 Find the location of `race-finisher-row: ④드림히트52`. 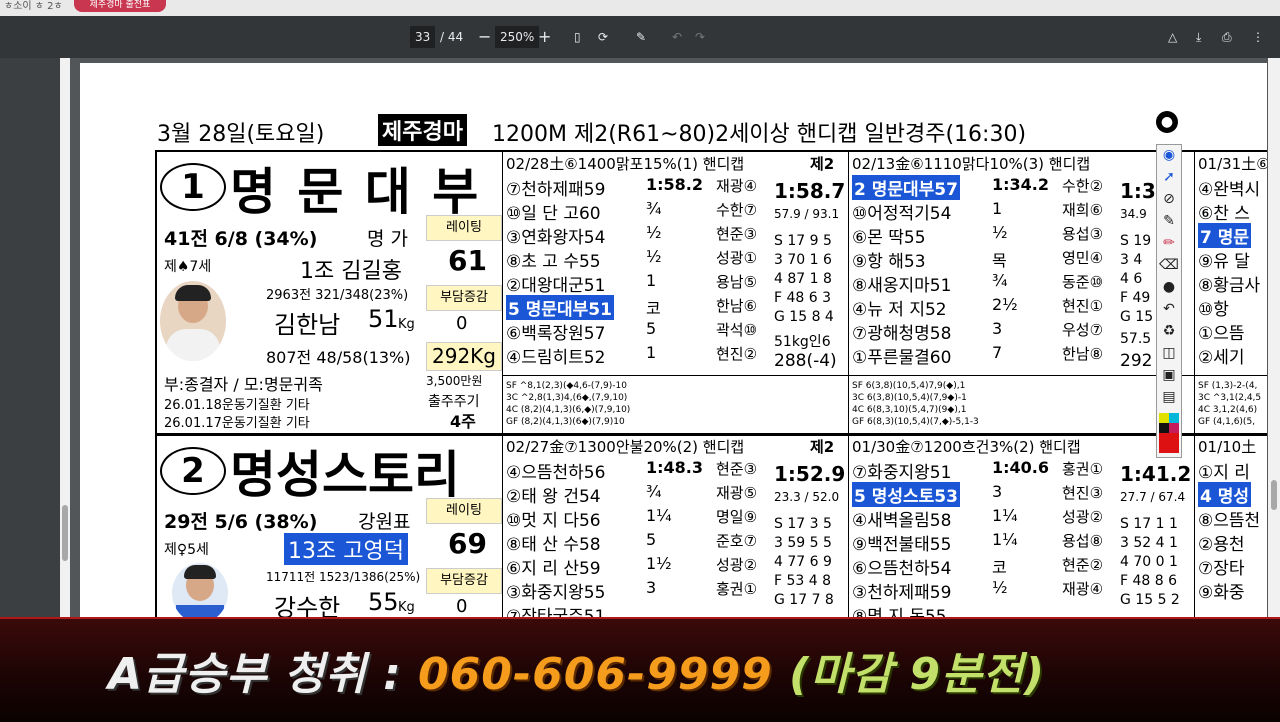

race-finisher-row: ④드림히트52 is located at coordinates (556, 358).